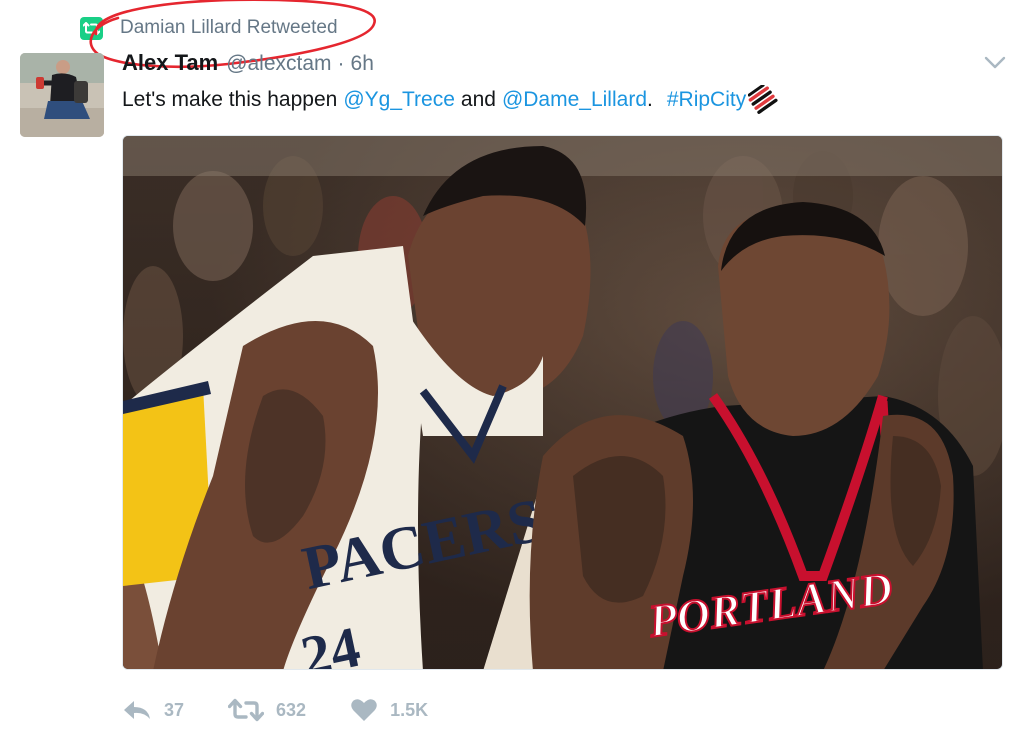  What do you see at coordinates (706, 100) in the screenshot?
I see `hashtag-ripcity: #RipCity` at bounding box center [706, 100].